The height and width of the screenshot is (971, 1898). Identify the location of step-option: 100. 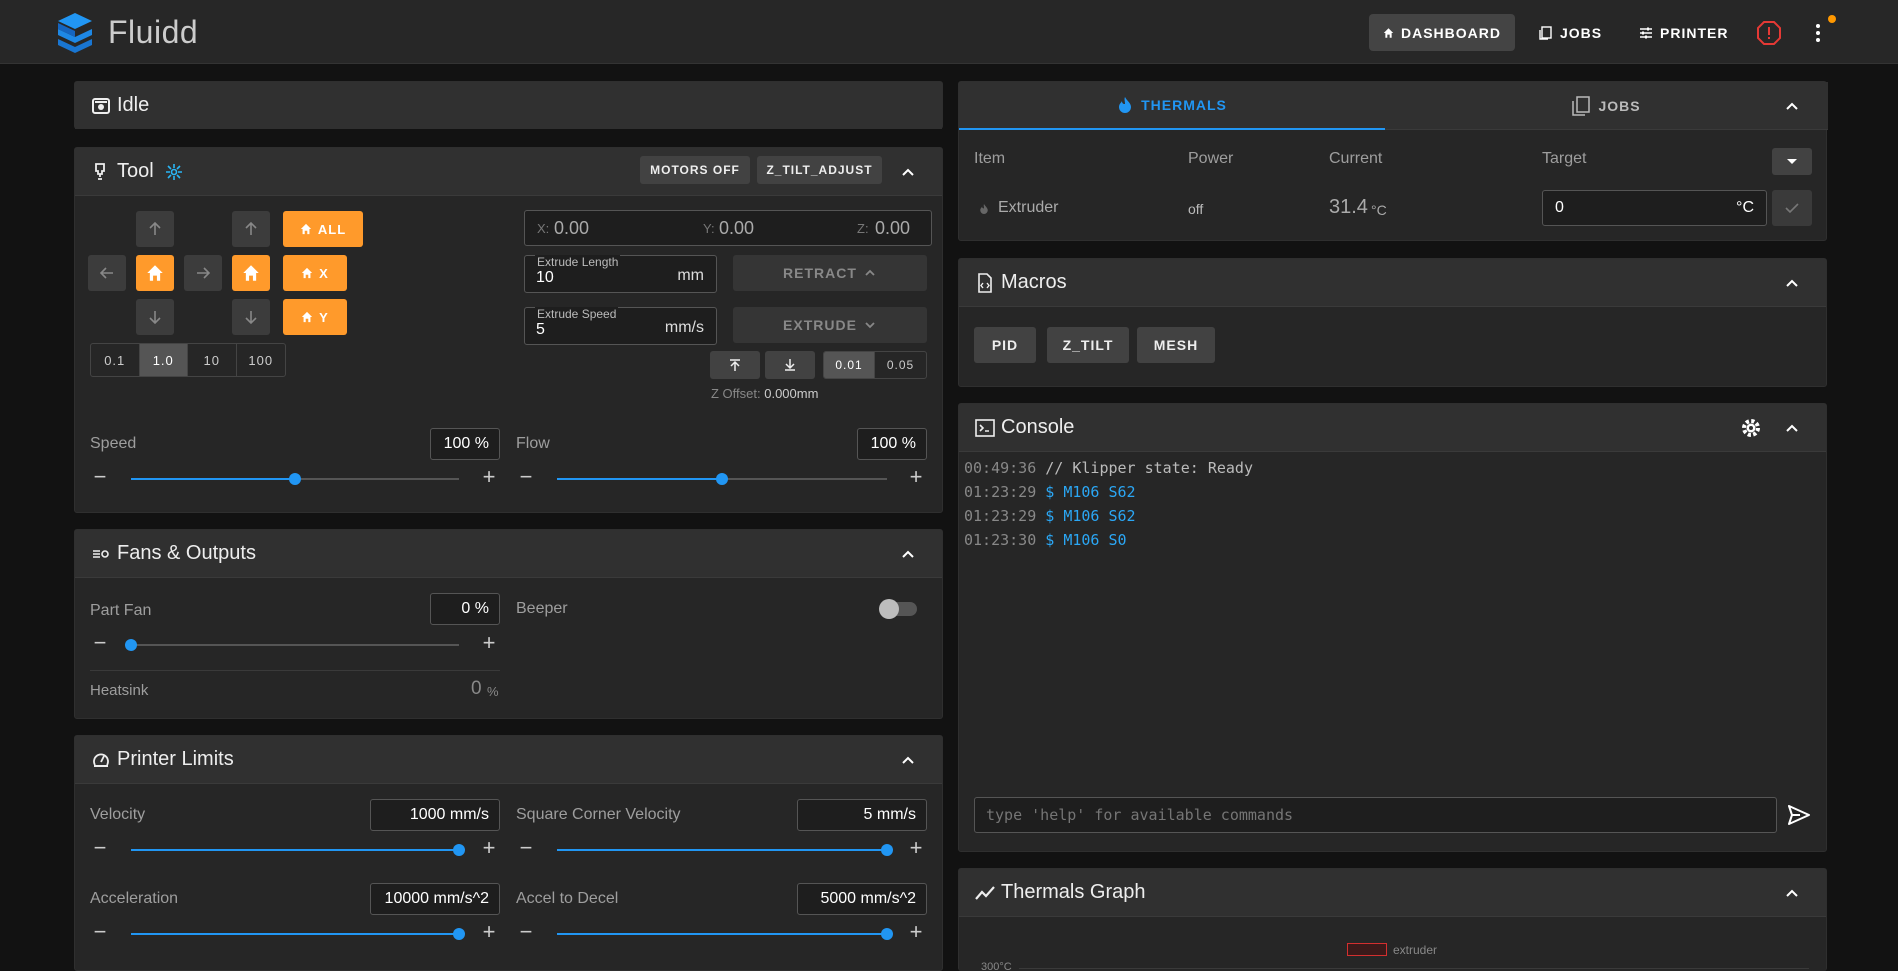
(261, 360).